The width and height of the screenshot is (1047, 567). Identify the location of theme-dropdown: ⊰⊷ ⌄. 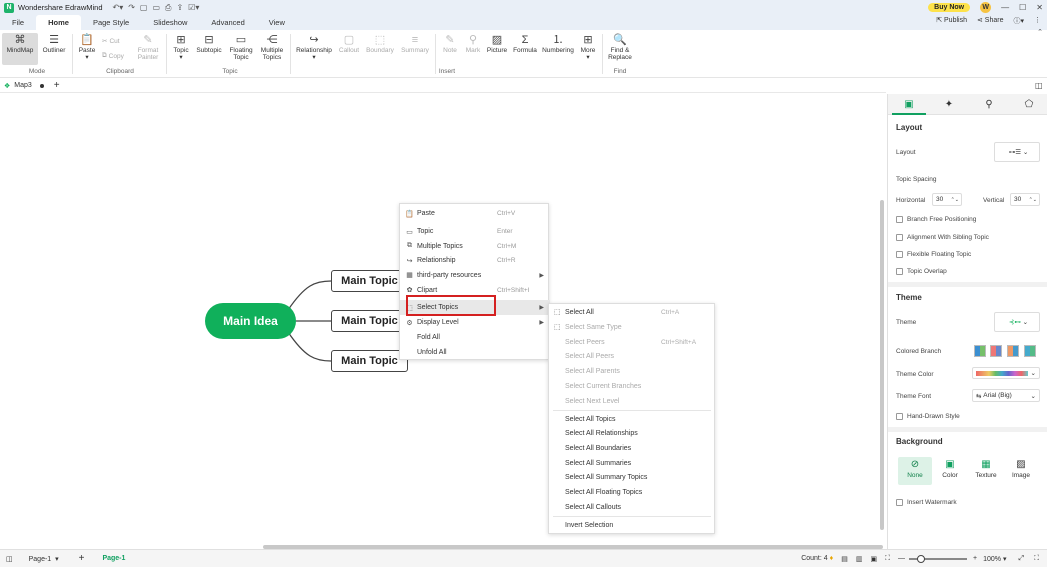
(1017, 322).